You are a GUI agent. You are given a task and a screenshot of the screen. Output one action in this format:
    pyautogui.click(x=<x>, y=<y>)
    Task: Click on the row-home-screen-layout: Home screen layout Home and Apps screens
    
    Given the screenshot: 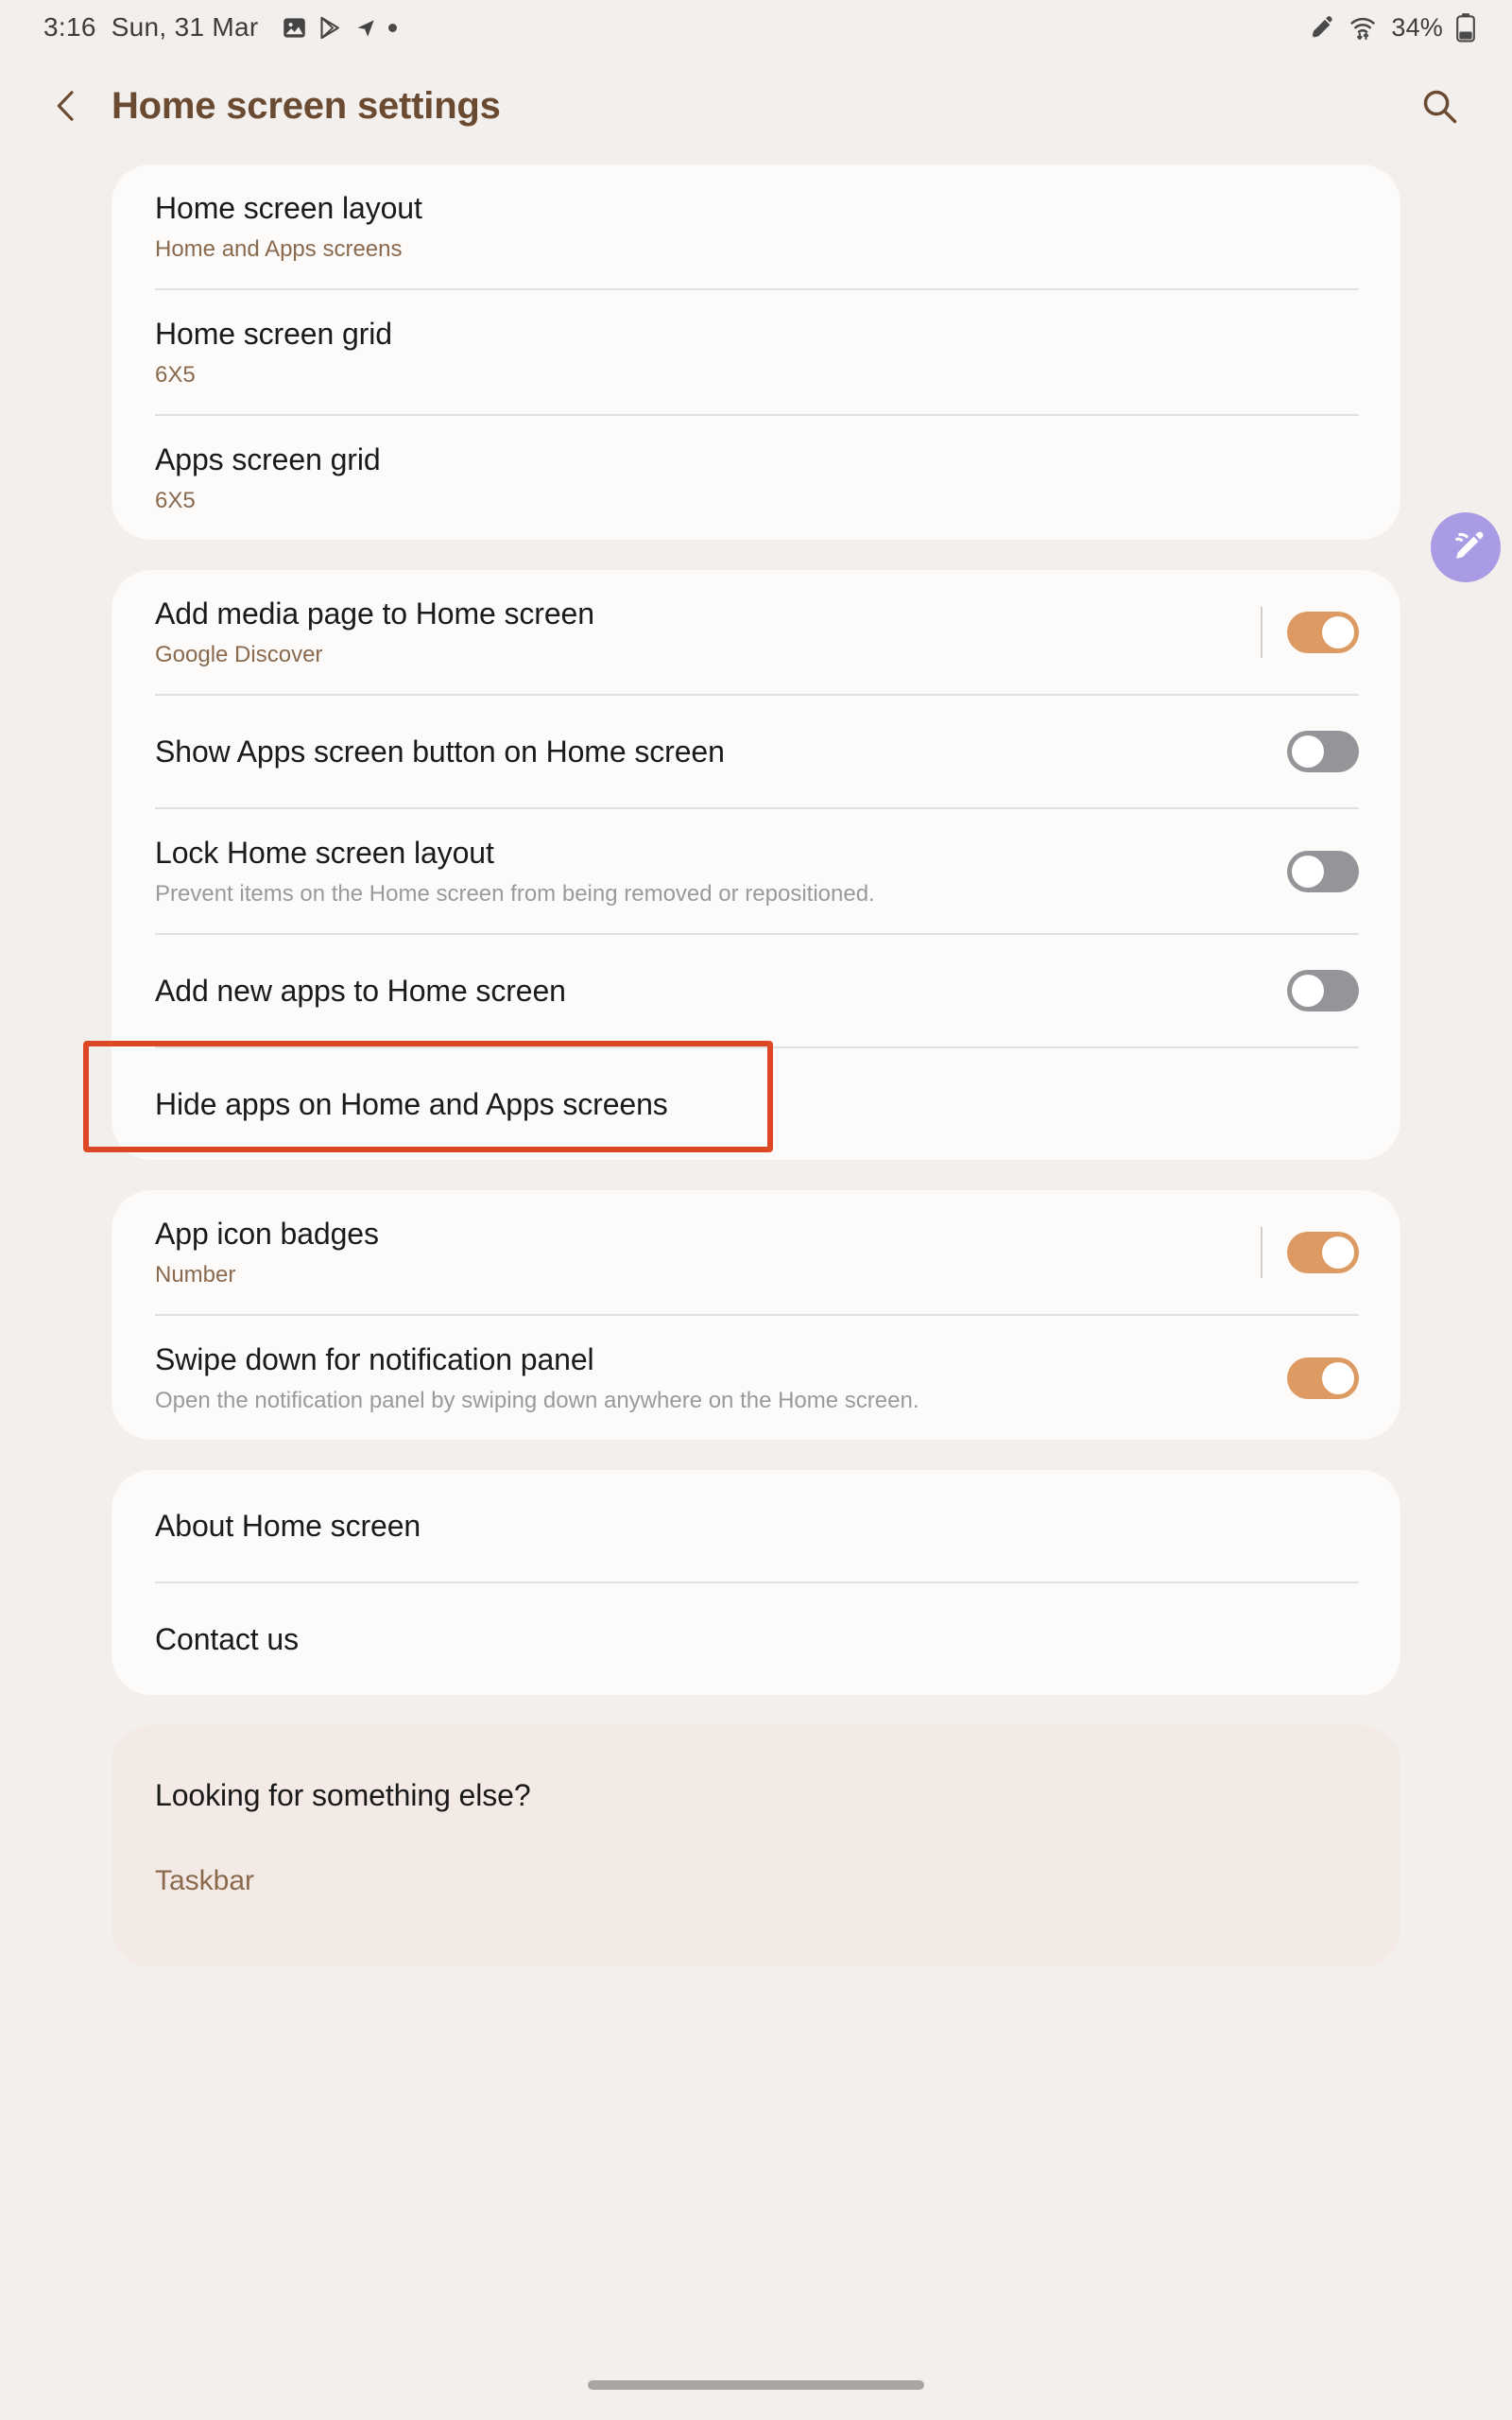 What is the action you would take?
    pyautogui.click(x=756, y=226)
    